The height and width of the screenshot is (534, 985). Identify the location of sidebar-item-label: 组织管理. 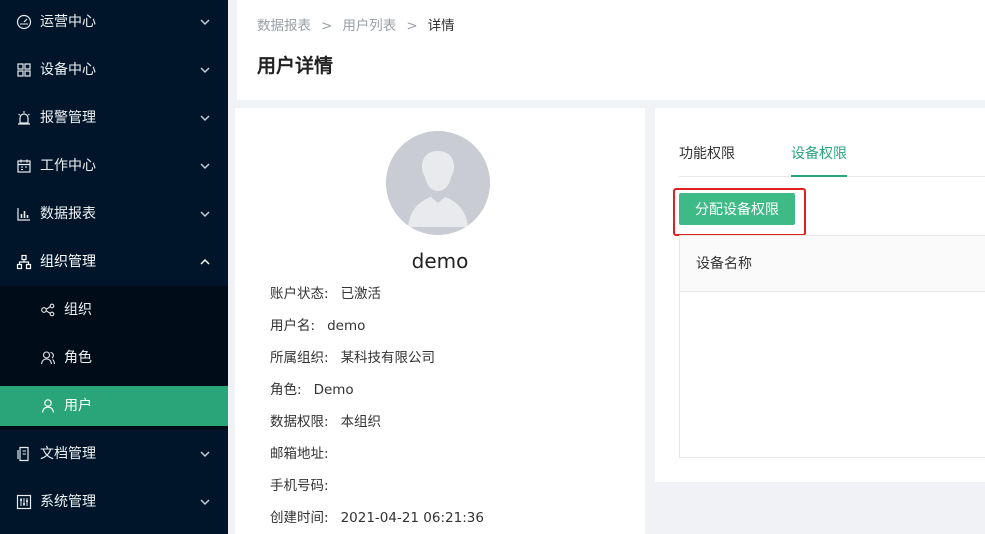
(68, 262).